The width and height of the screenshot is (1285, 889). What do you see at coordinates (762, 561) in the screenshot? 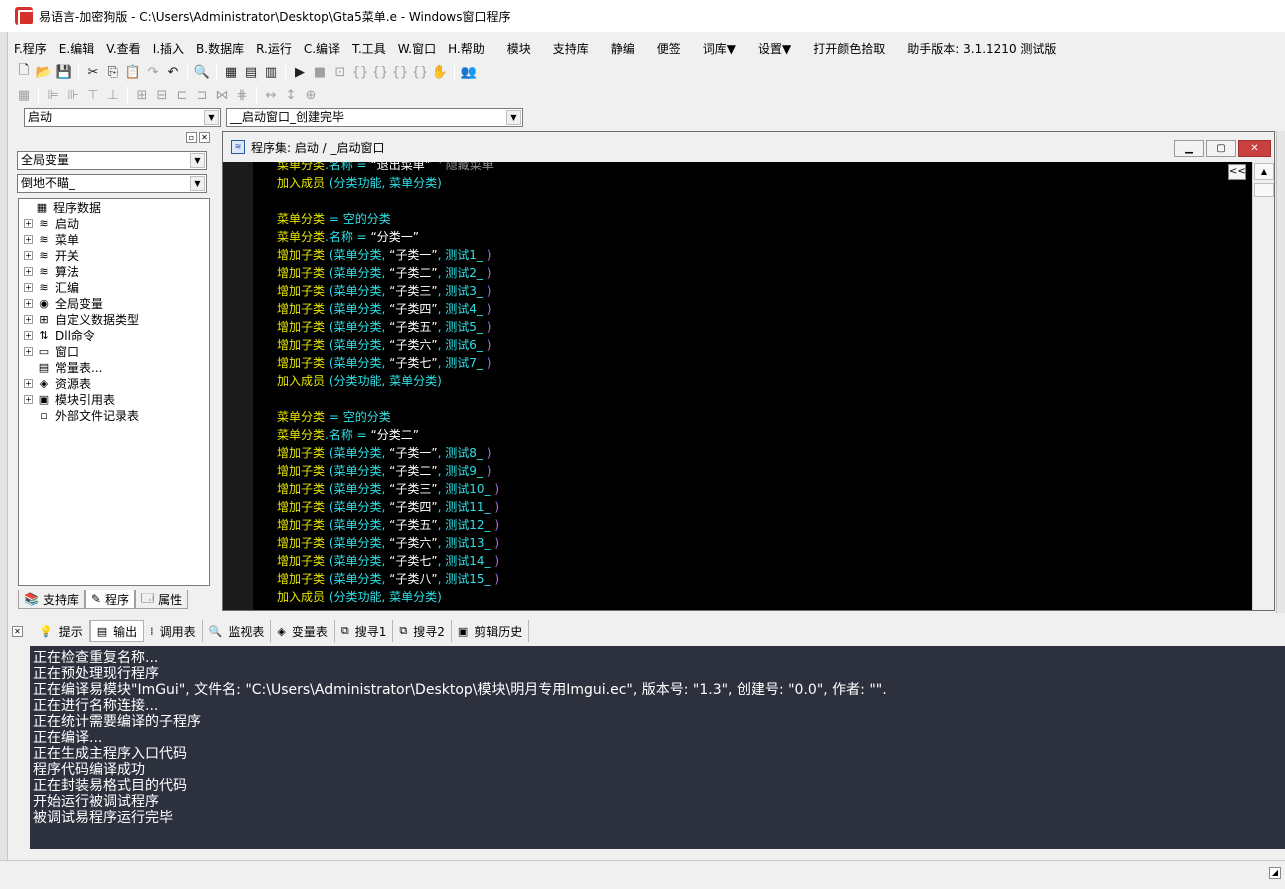
I see `code-line: 增加子类 (菜单分类, “子类七”, 测试14_ )` at bounding box center [762, 561].